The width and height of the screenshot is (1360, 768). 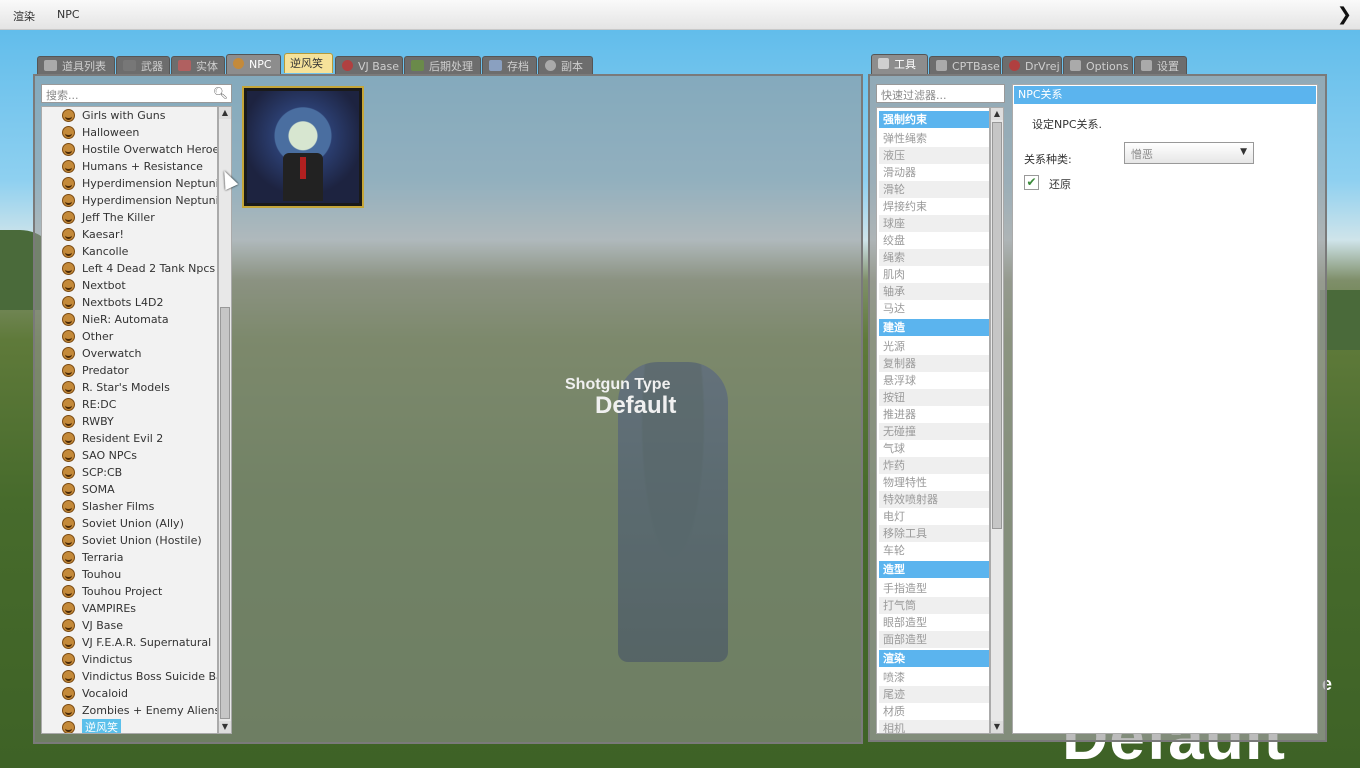 I want to click on tool-item: 相机, so click(x=934, y=726).